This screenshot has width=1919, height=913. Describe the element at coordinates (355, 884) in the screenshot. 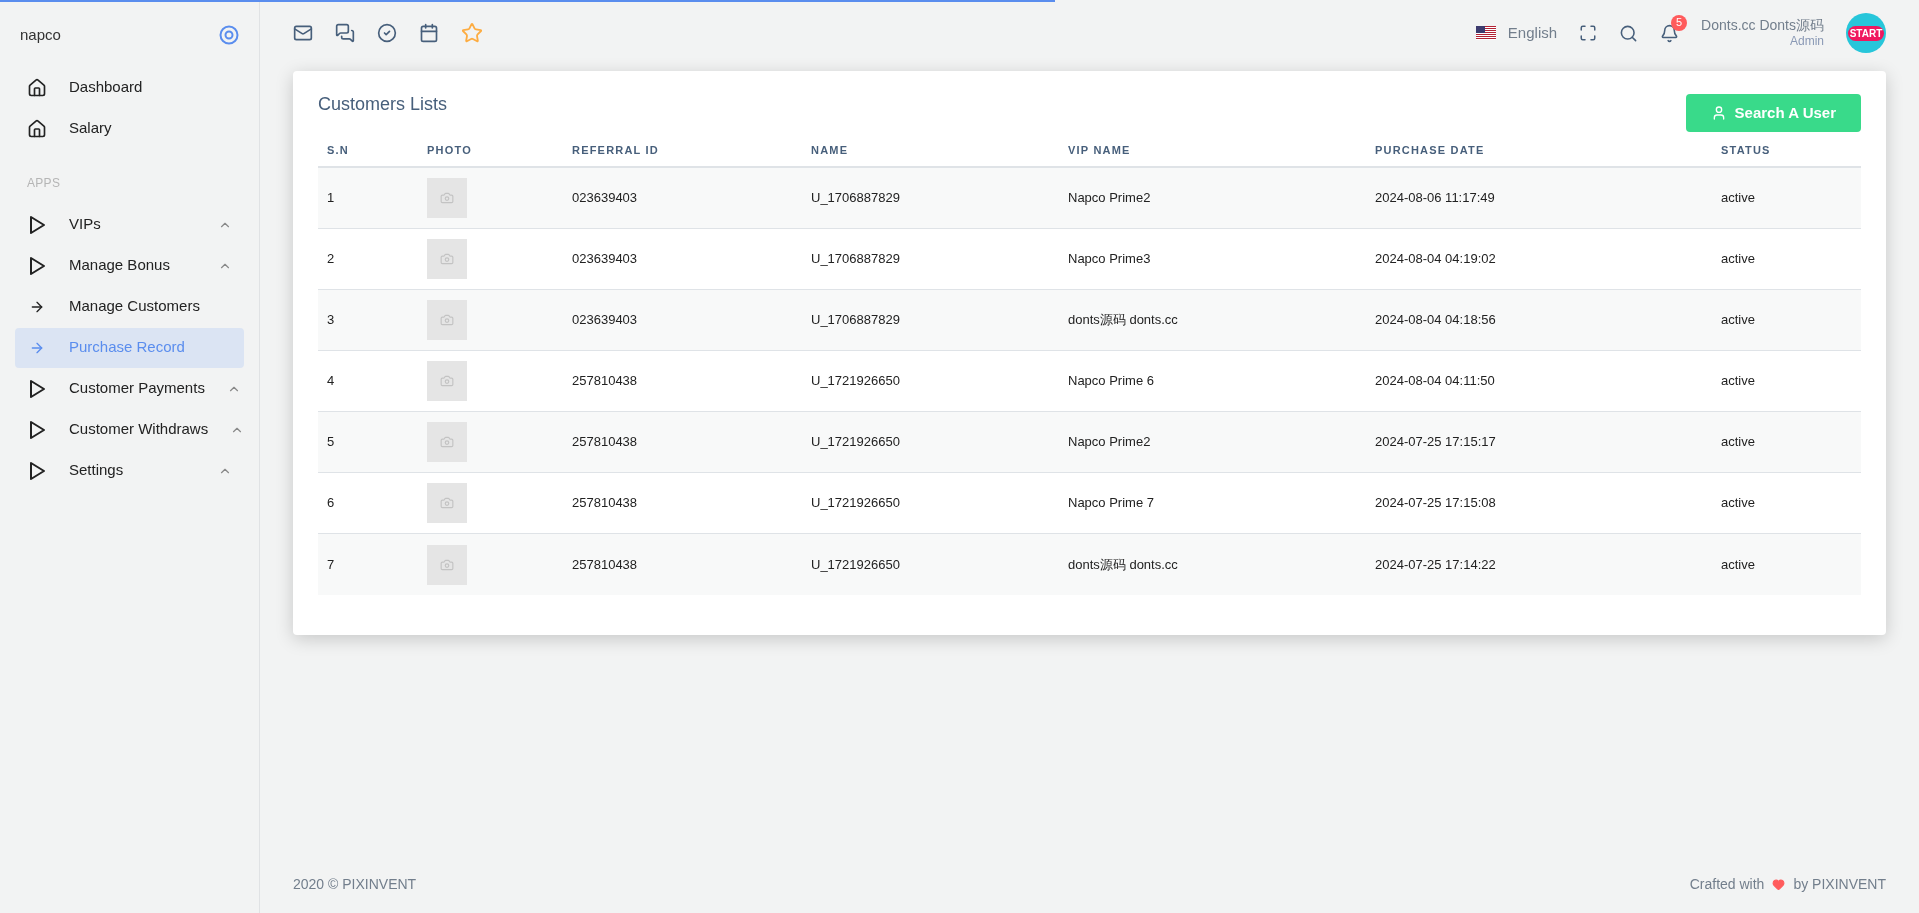

I see `copyright-text: 2020 © PIXINVENT` at that location.